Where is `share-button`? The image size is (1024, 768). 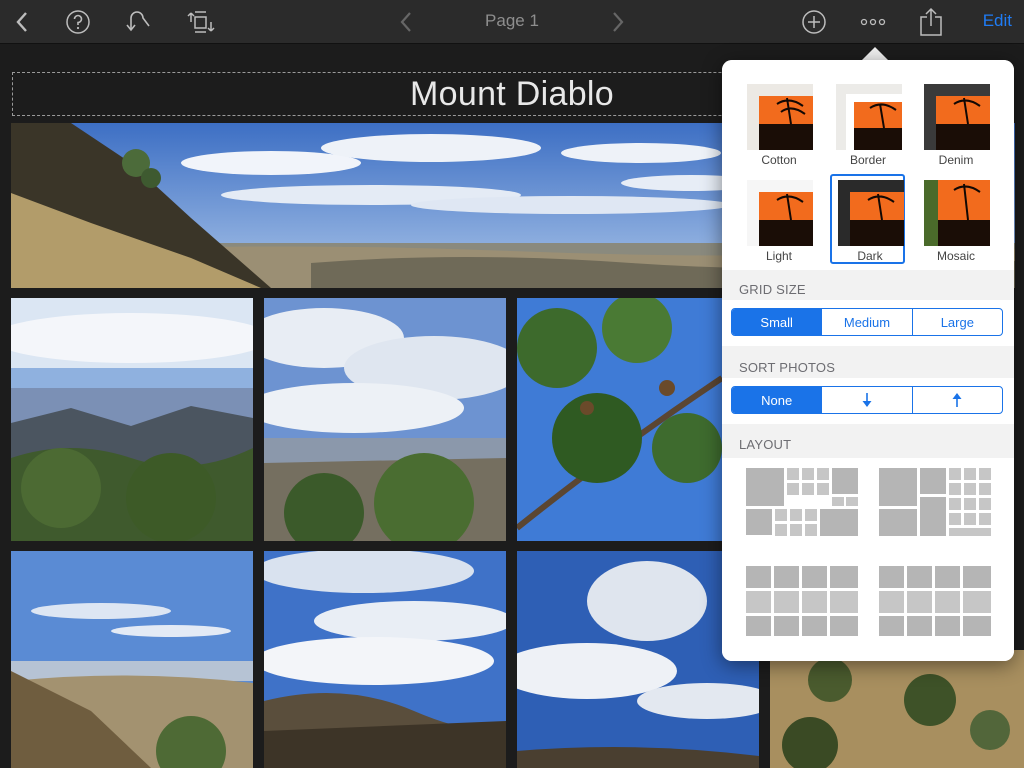 share-button is located at coordinates (931, 22).